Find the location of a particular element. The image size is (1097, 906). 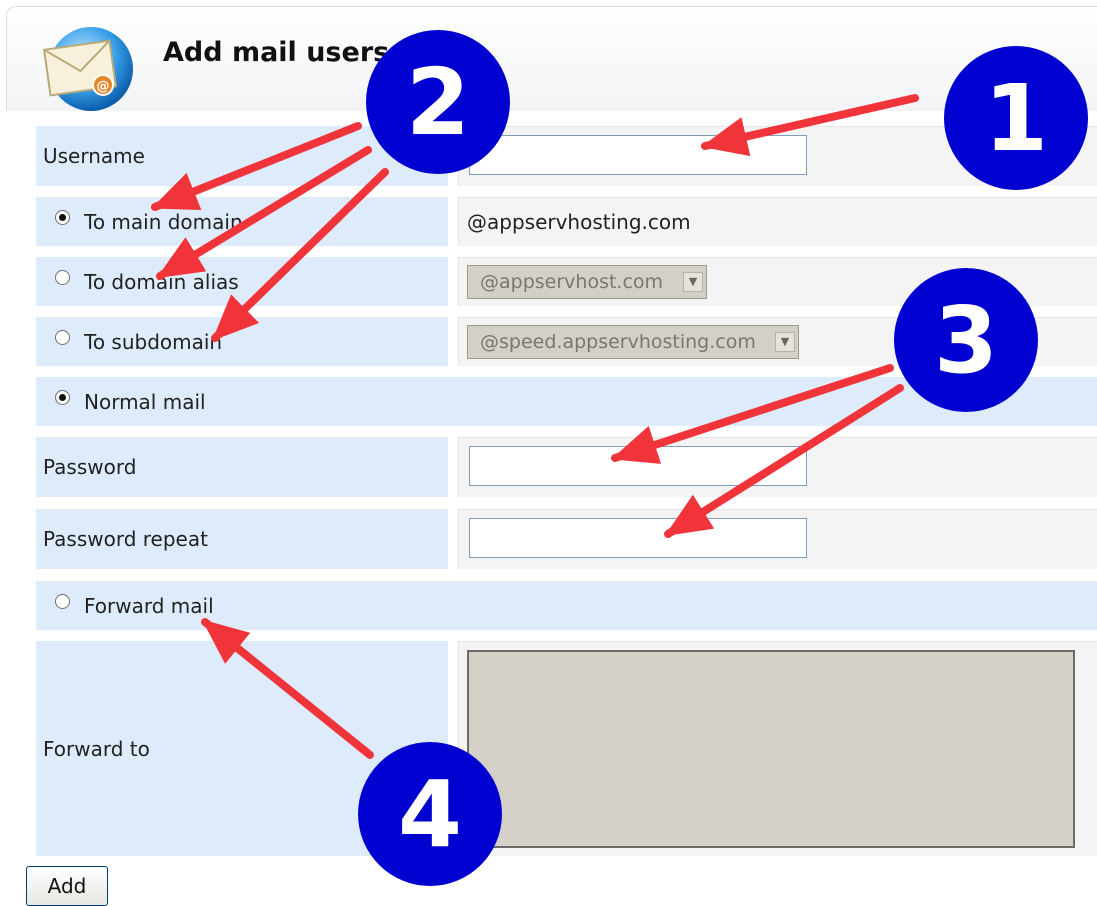

mail-envelope-icon: @ is located at coordinates (87, 69).